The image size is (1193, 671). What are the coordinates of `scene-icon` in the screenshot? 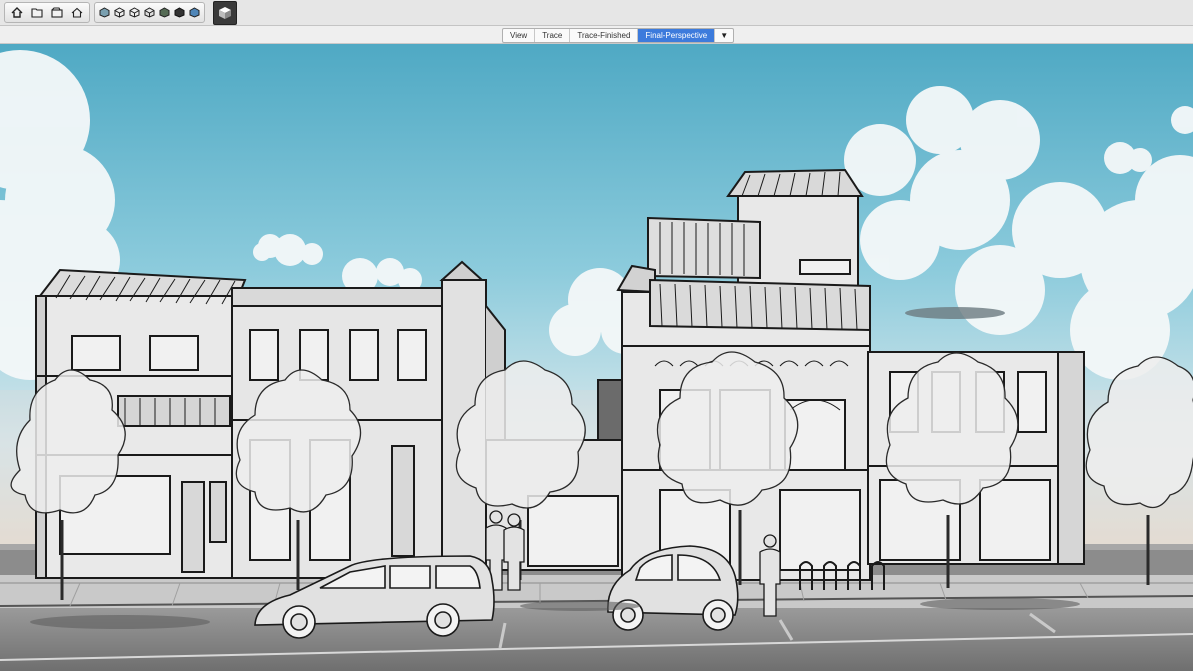 It's located at (57, 12).